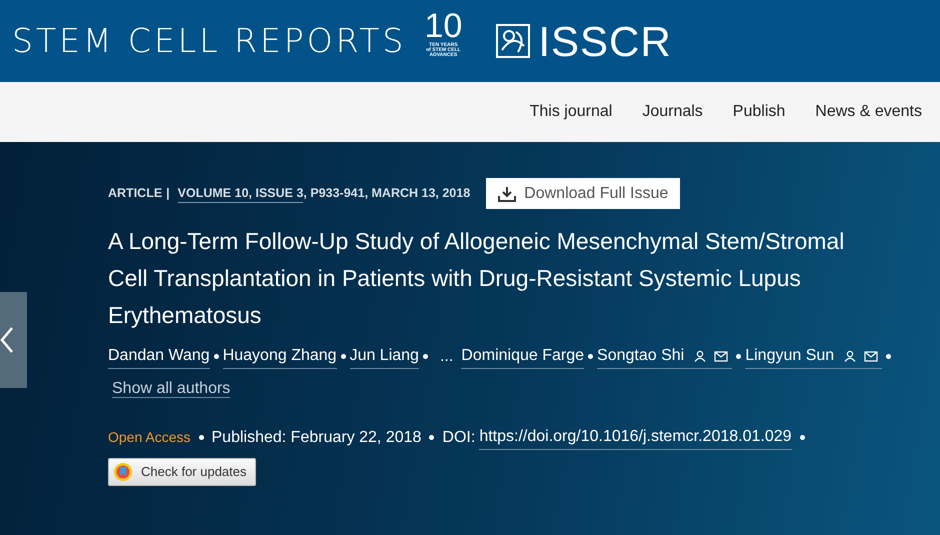 This screenshot has height=535, width=940. What do you see at coordinates (241, 194) in the screenshot?
I see `volume-link: VOLUME 10, ISSUE 3` at bounding box center [241, 194].